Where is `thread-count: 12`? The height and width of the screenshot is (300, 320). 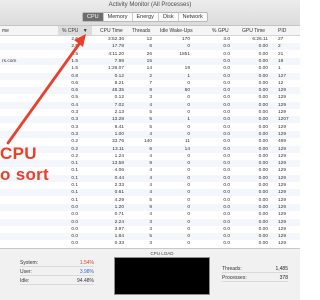 thread-count: 12 is located at coordinates (149, 39).